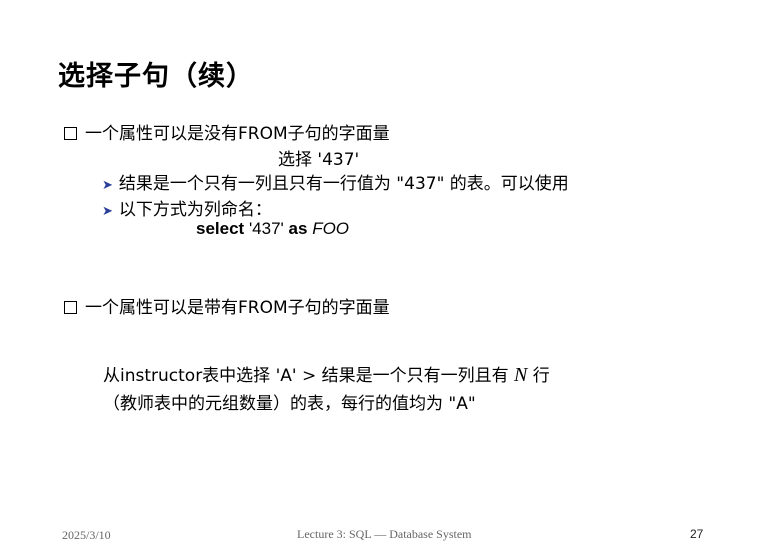 The width and height of the screenshot is (769, 550). I want to click on footer-date: 2025/3/10, so click(86, 535).